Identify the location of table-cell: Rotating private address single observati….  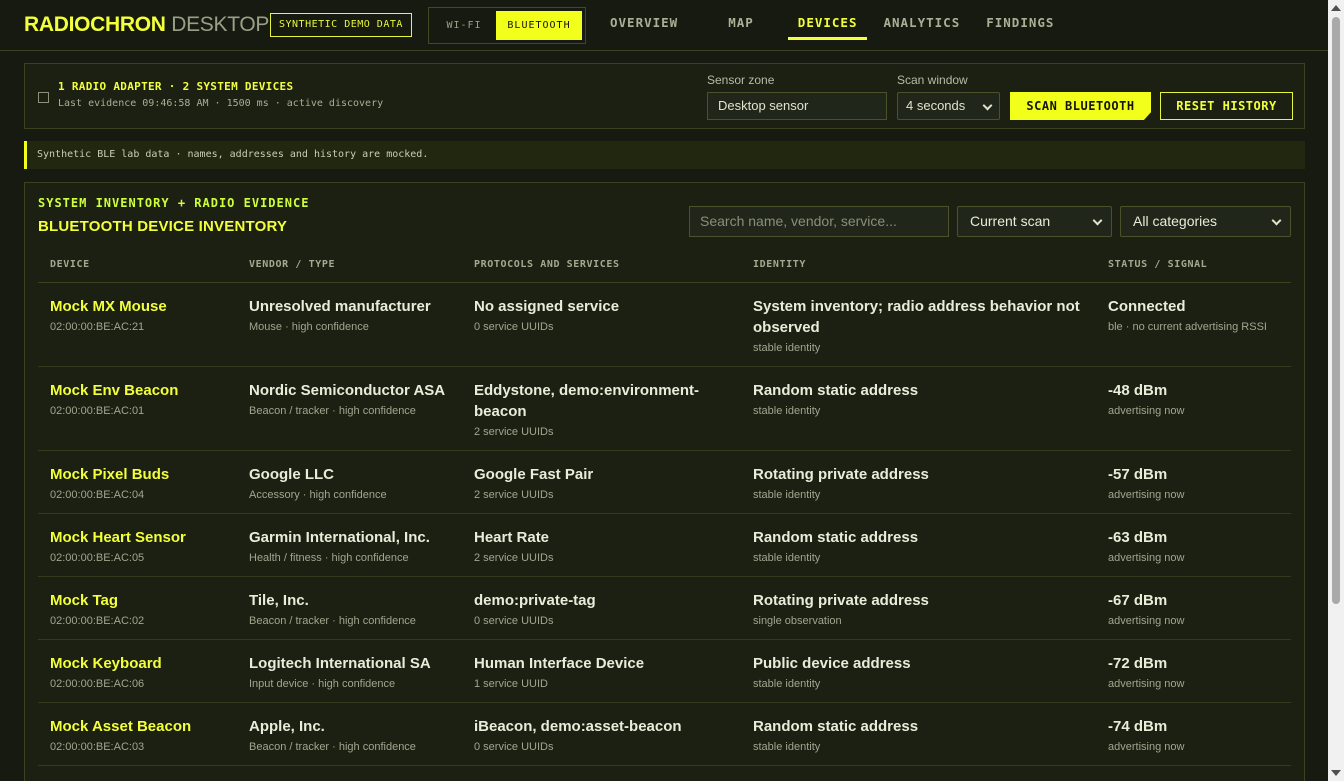
(920, 609).